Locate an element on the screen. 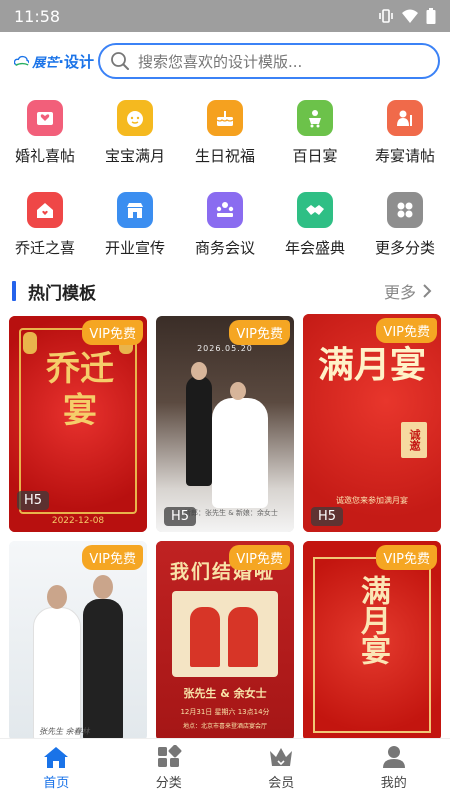 The height and width of the screenshot is (800, 450). card-main-text: 满月宴 is located at coordinates (372, 620).